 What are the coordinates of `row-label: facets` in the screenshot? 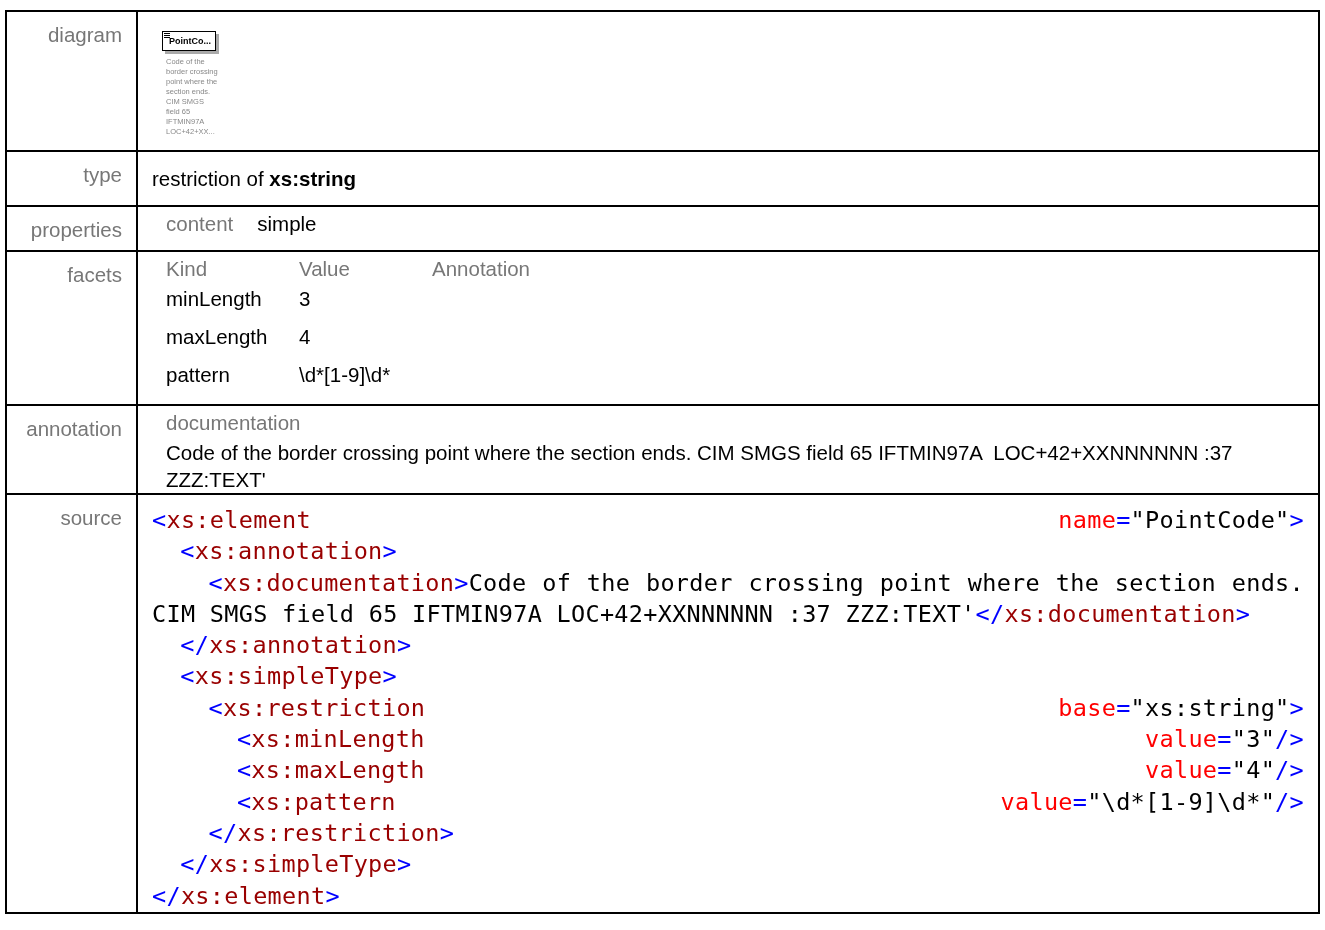 It's located at (71, 328).